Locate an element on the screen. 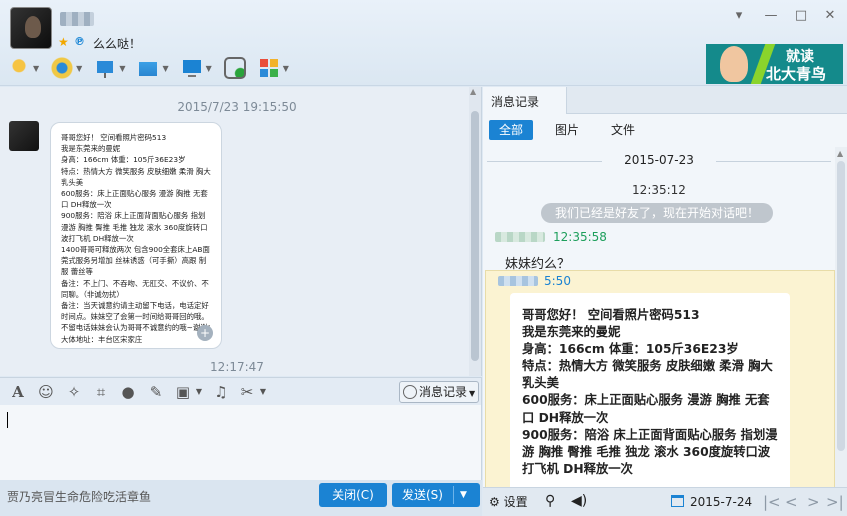  folder-icon is located at coordinates (148, 68).